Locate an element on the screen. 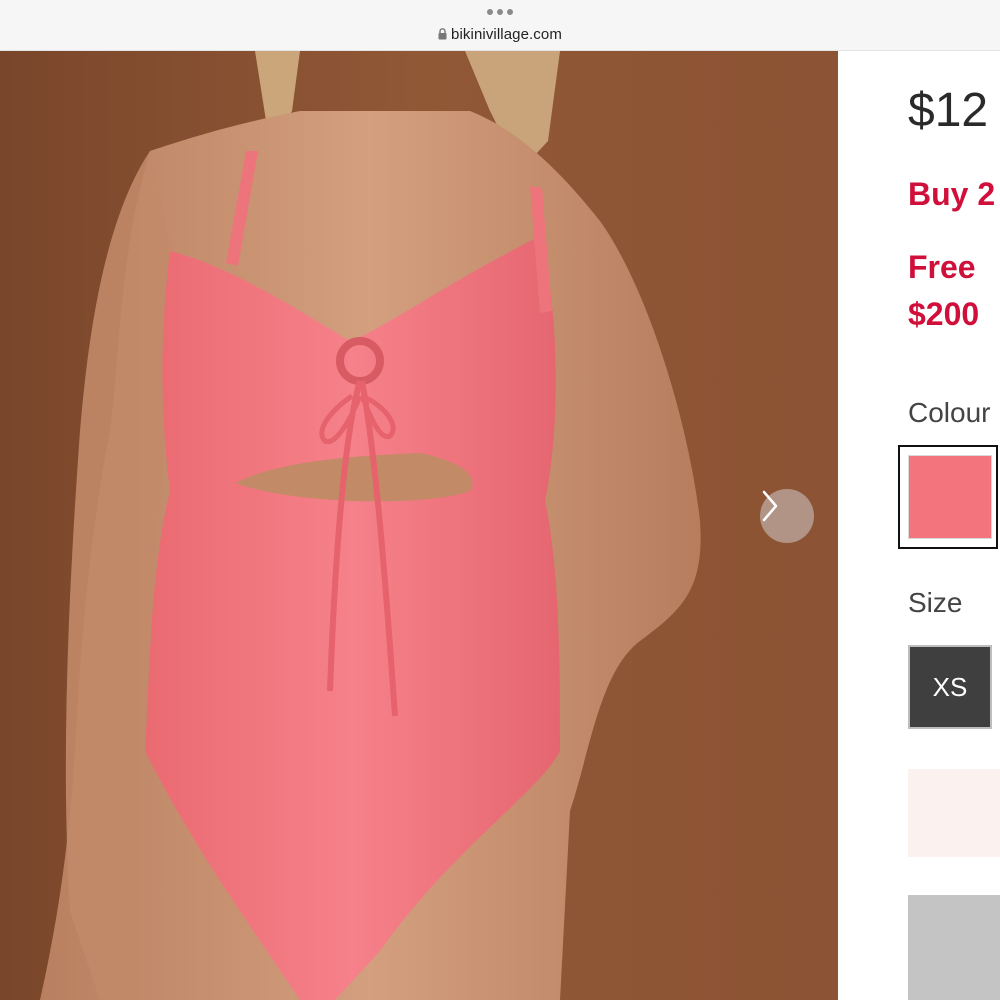 The image size is (1000, 1000). colour-swatch-selected is located at coordinates (948, 497).